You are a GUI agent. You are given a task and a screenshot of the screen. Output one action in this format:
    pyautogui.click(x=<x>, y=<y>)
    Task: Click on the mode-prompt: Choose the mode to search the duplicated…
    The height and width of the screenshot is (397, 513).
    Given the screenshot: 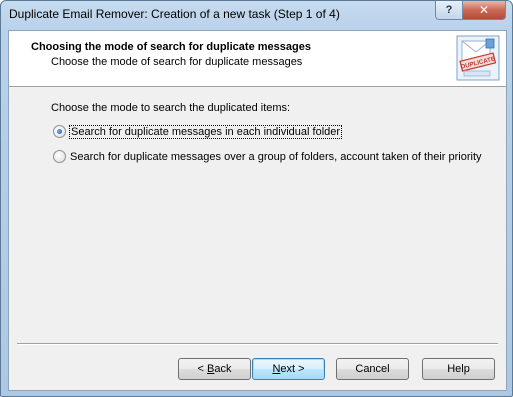 What is the action you would take?
    pyautogui.click(x=171, y=108)
    